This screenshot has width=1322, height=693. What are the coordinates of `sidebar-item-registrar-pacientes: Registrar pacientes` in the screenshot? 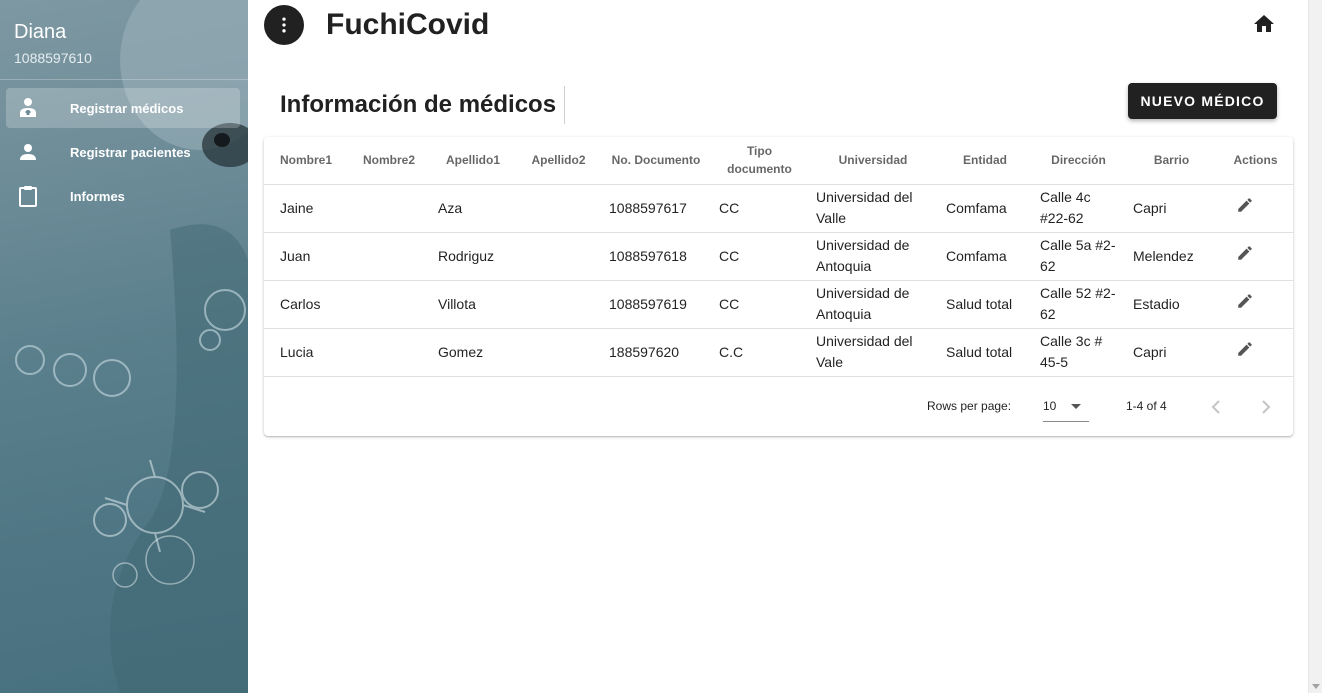 It's located at (123, 152).